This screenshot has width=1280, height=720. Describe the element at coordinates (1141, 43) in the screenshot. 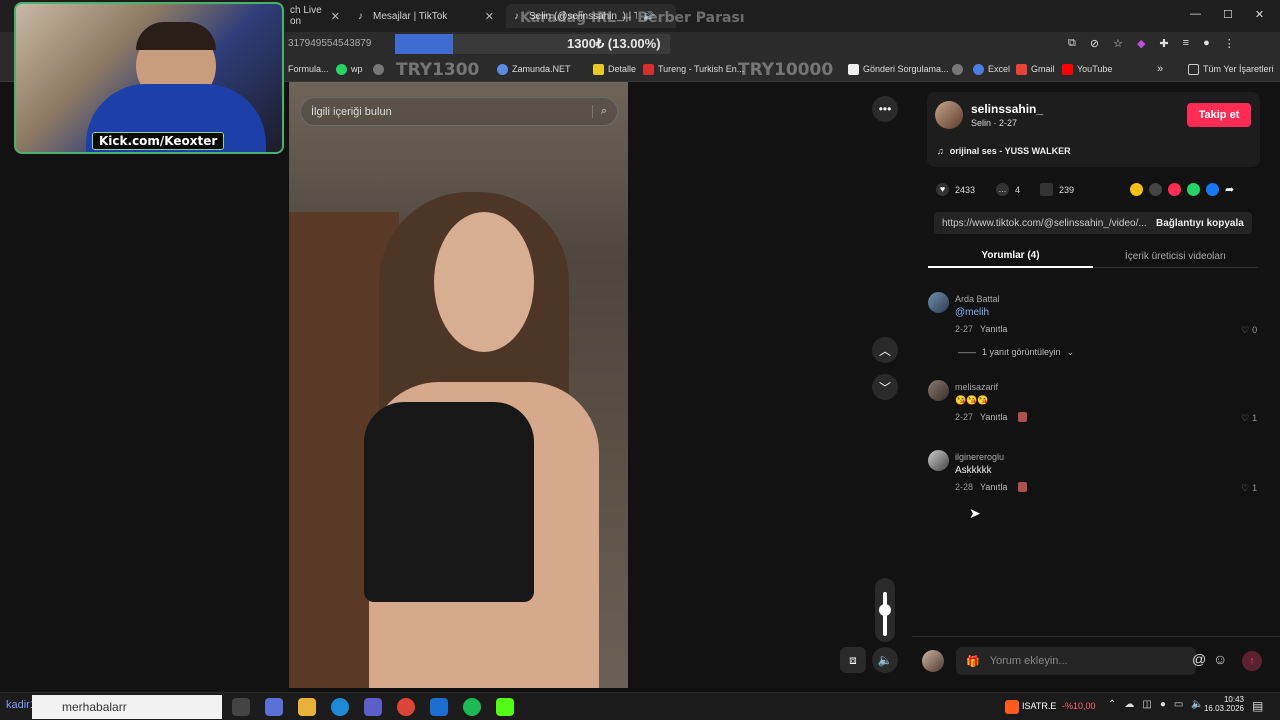

I see `extension-icon: ◆` at that location.